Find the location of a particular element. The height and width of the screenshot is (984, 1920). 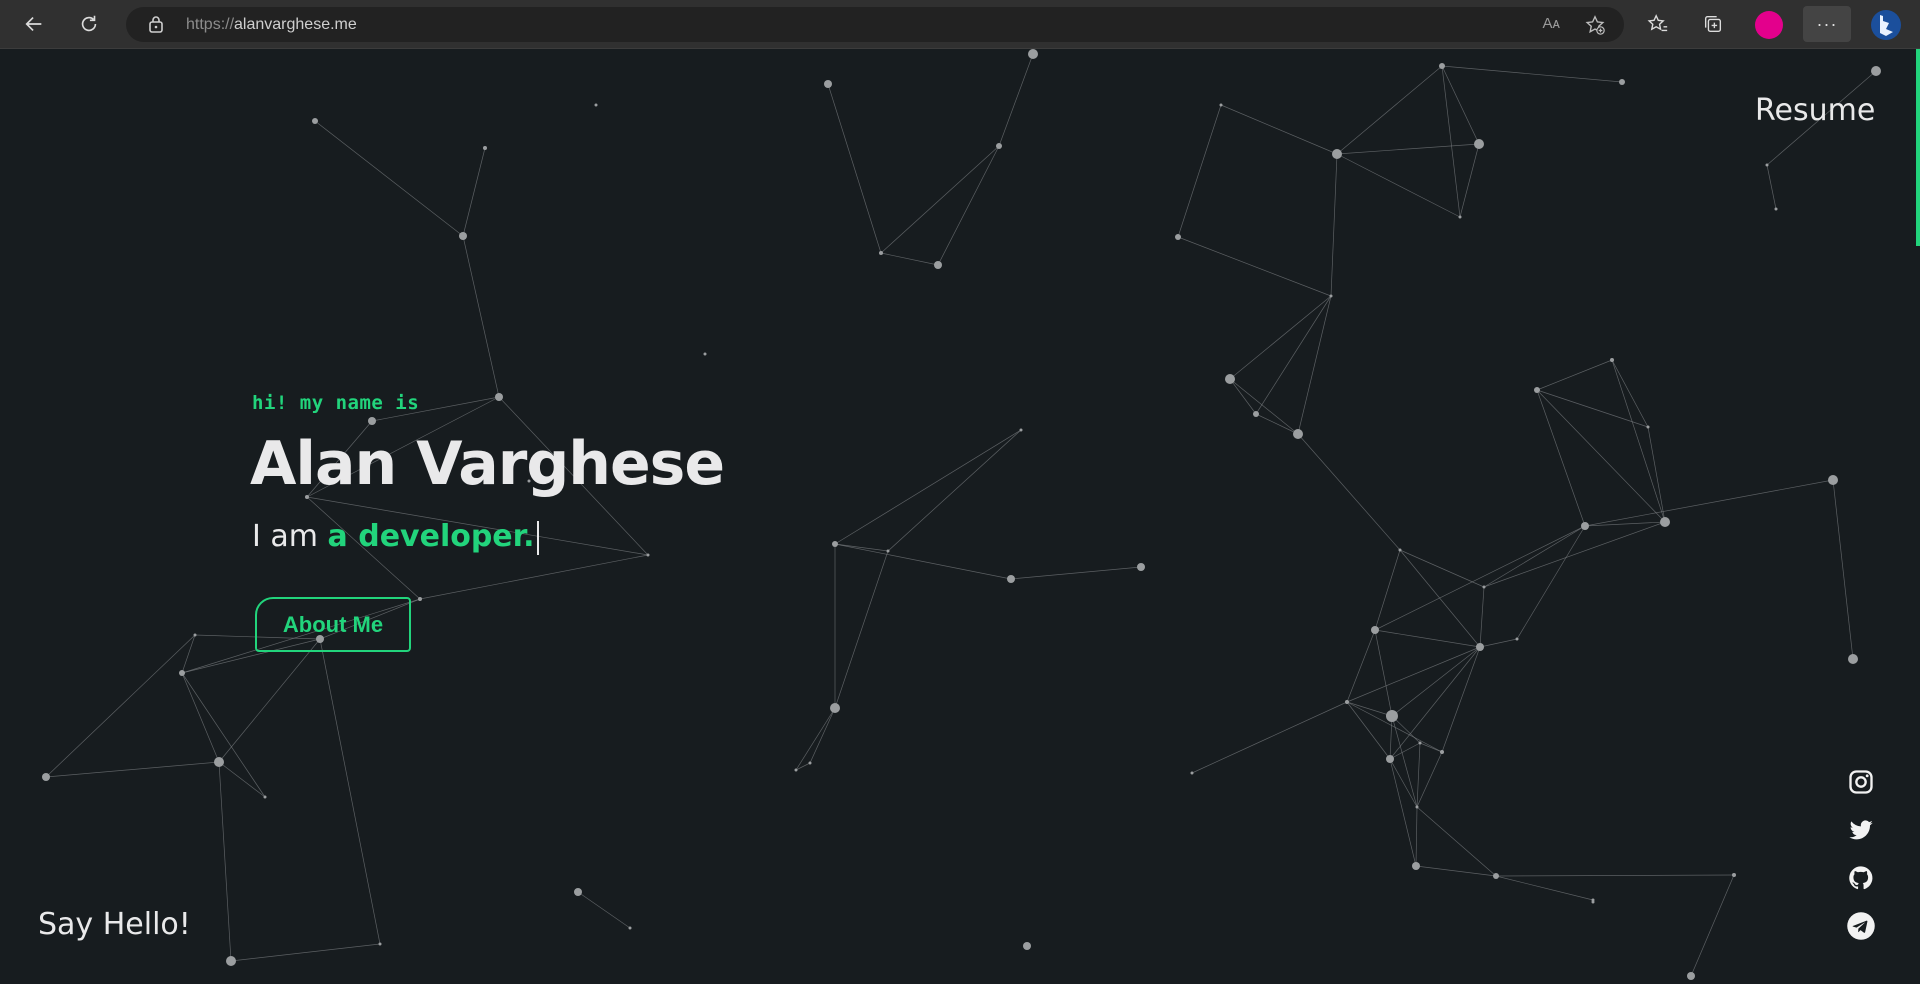

telegram-link is located at coordinates (1861, 926).